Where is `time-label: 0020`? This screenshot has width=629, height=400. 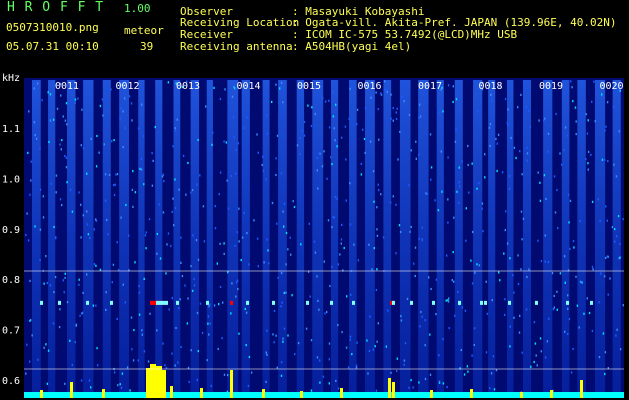 time-label: 0020 is located at coordinates (612, 86).